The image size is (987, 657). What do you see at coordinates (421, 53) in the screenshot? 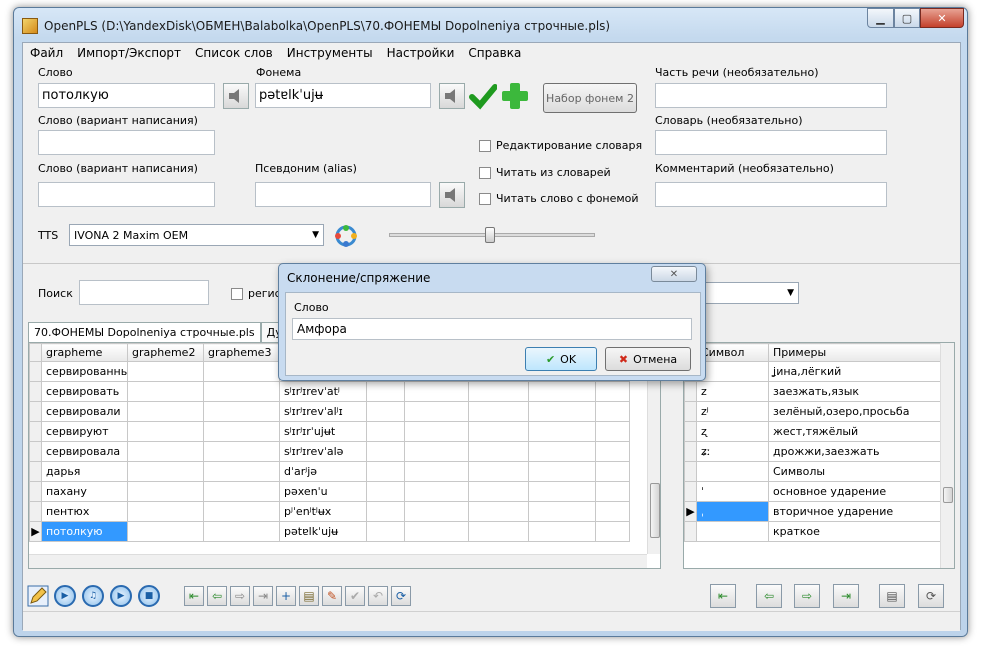
I see `menu-settings: Настройки` at bounding box center [421, 53].